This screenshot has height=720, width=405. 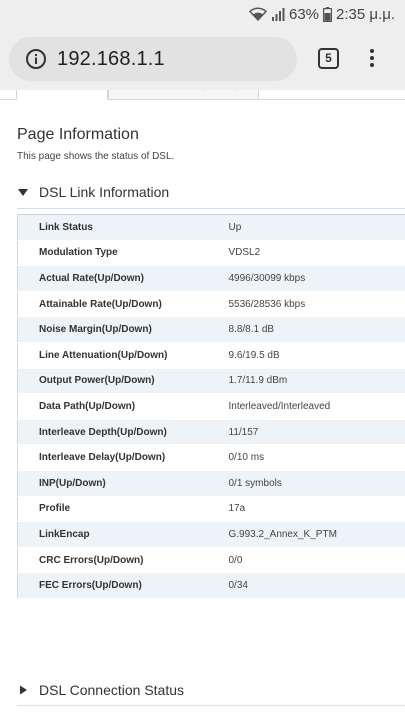 I want to click on row-label: Interleave Delay(Up/Down), so click(x=123, y=457).